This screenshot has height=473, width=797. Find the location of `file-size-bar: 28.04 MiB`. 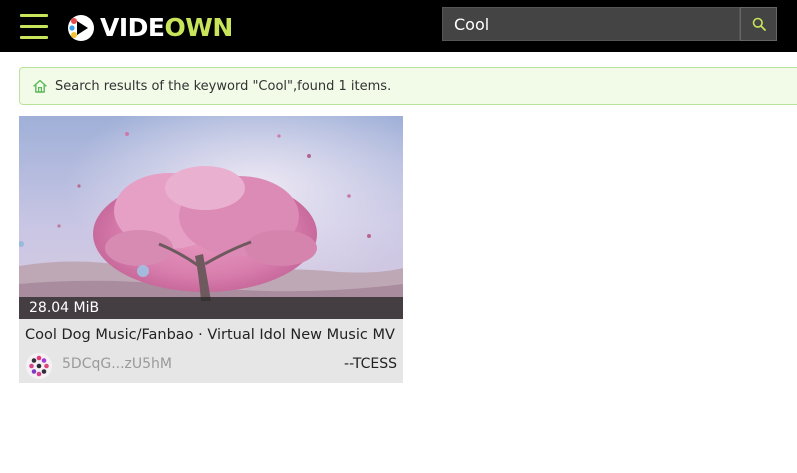

file-size-bar: 28.04 MiB is located at coordinates (211, 308).